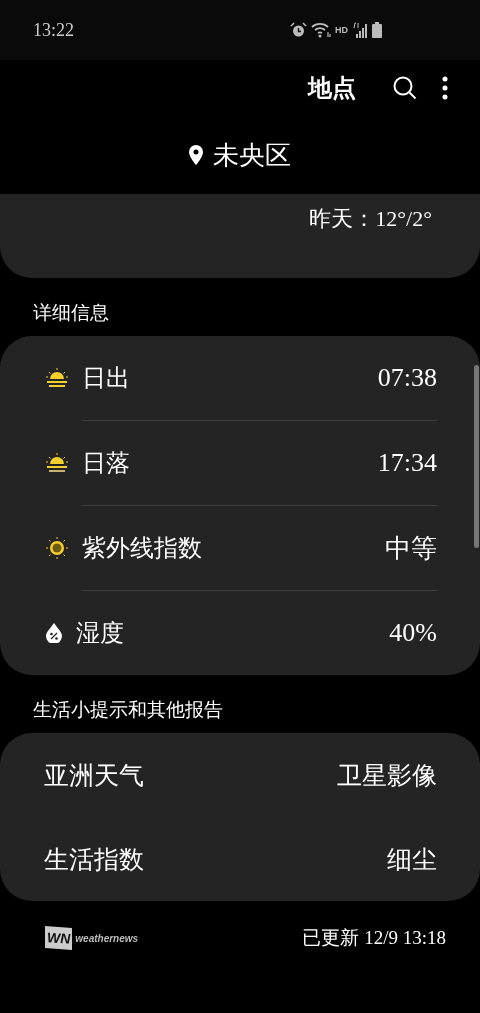 This screenshot has height=1013, width=480. I want to click on page-title: 地点, so click(332, 88).